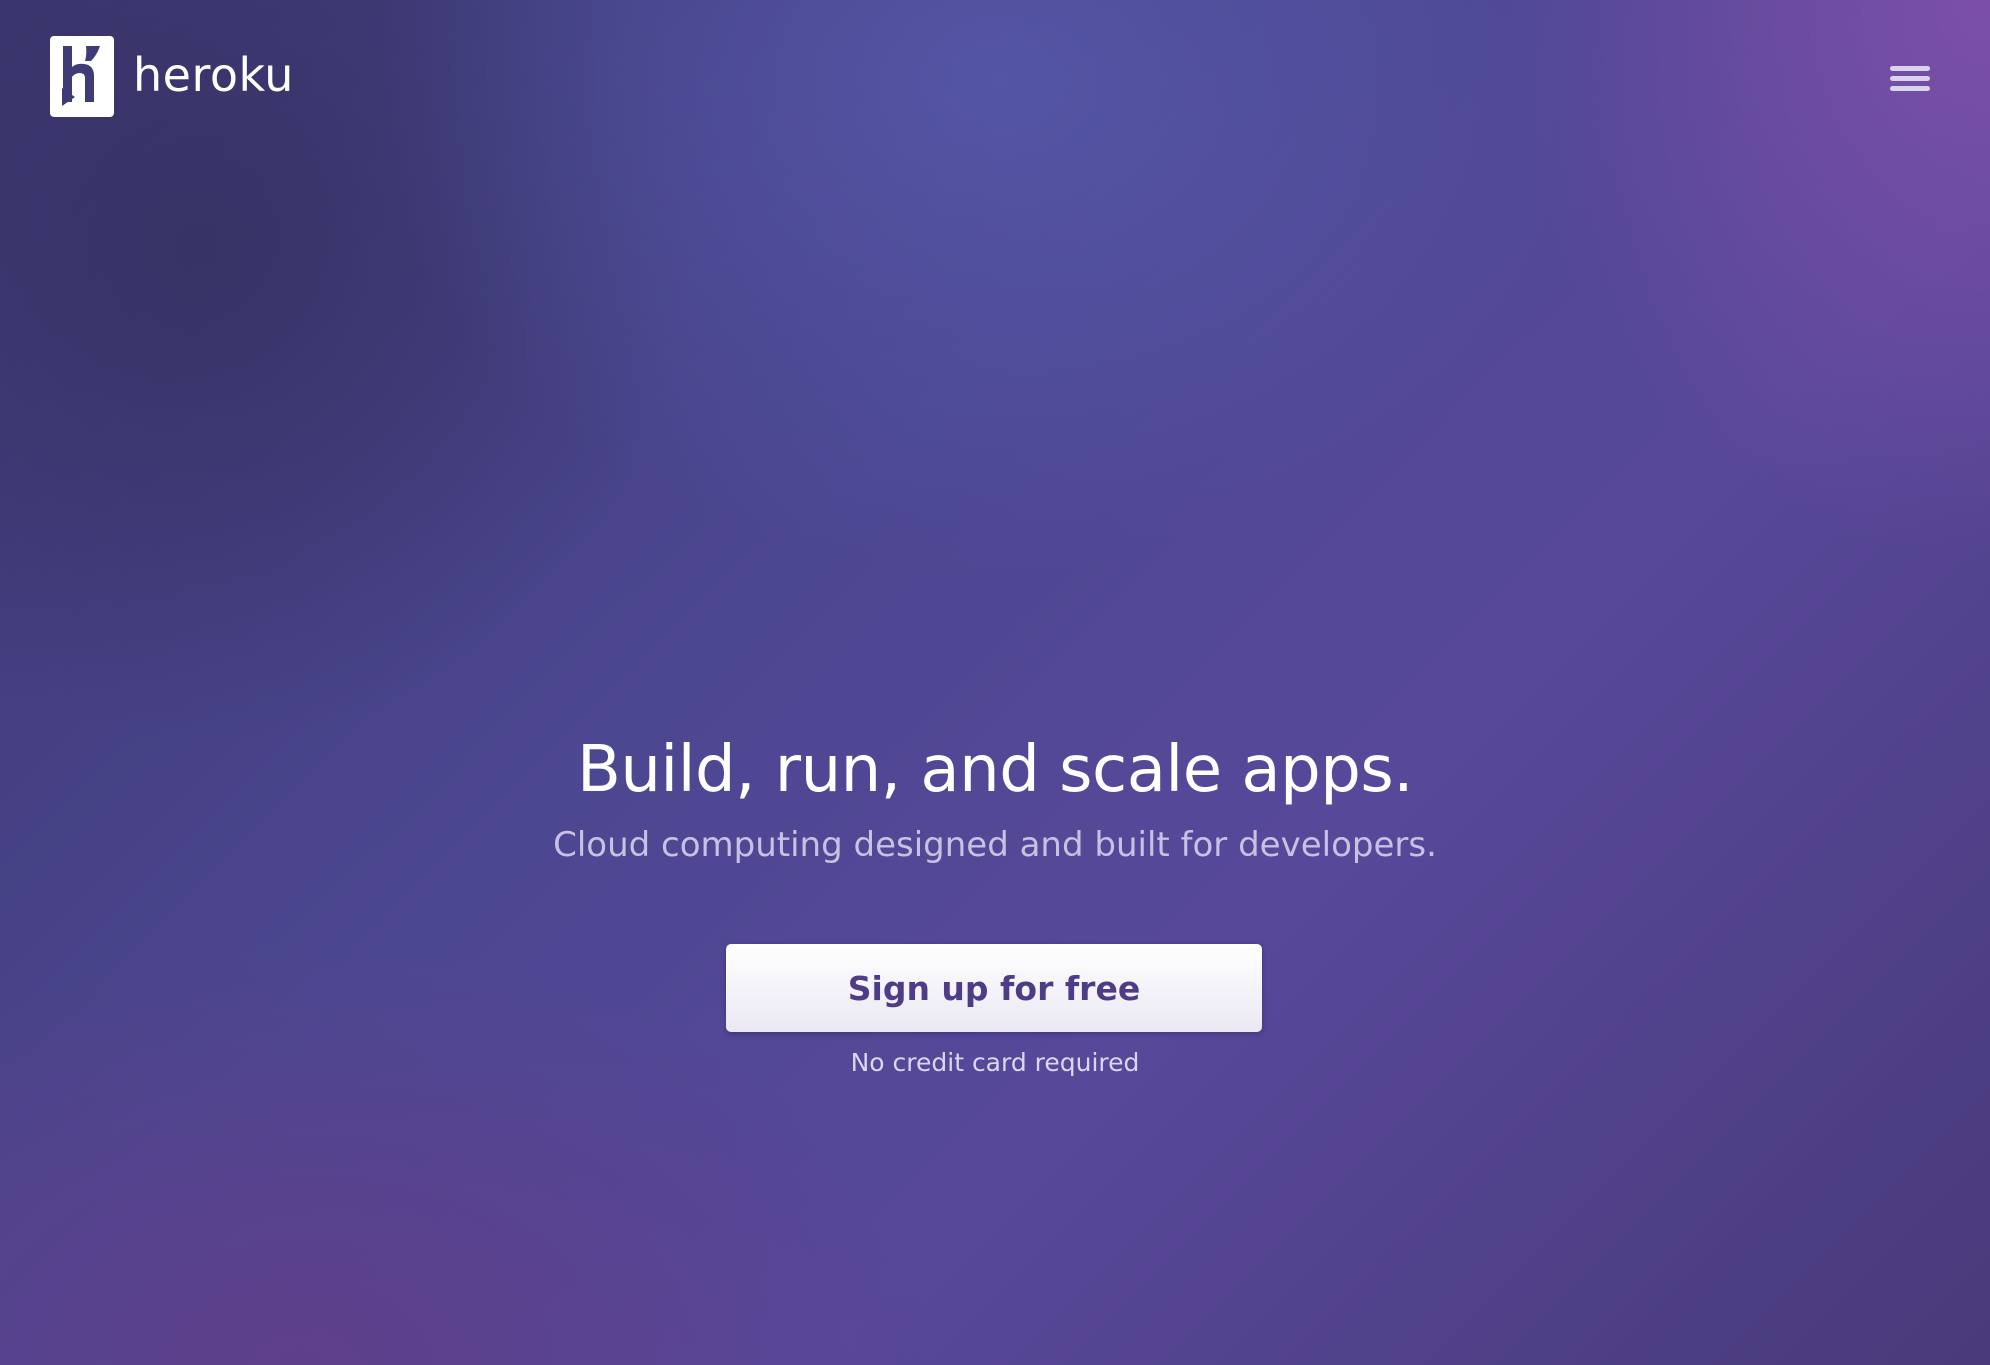  What do you see at coordinates (995, 1062) in the screenshot?
I see `no-credit-card-note: No credit card required` at bounding box center [995, 1062].